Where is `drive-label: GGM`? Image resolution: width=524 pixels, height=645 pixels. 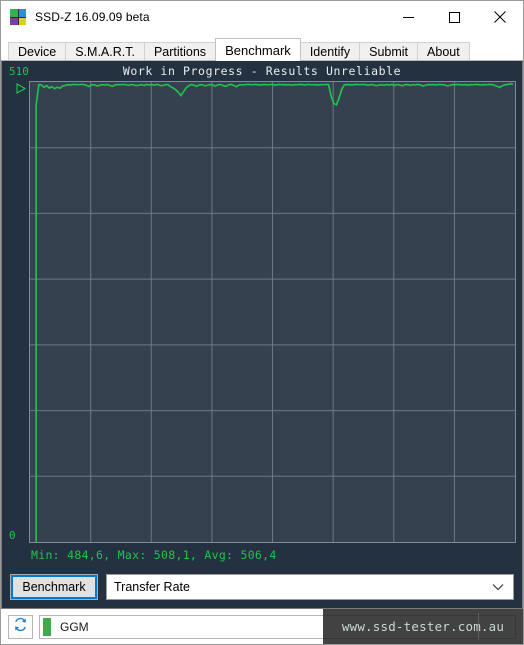
drive-label: GGM is located at coordinates (74, 626).